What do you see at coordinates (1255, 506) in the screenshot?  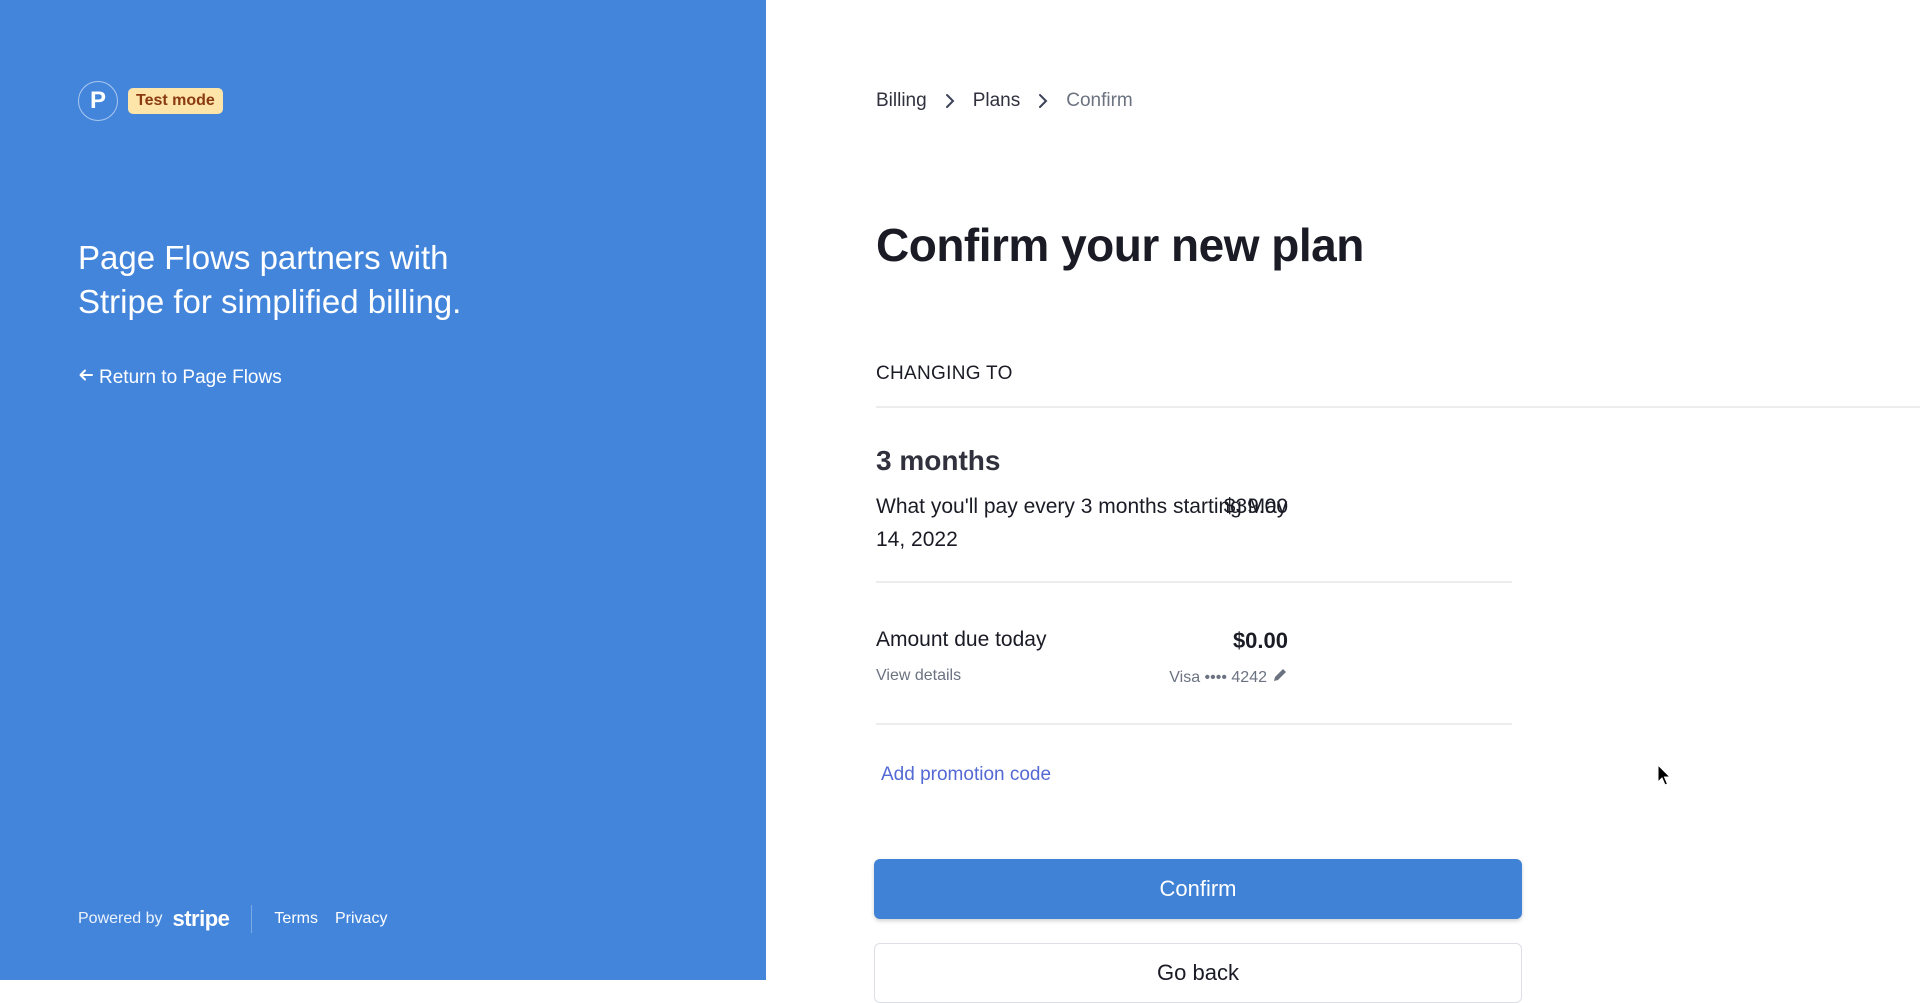 I see `plan-price: $39.00` at bounding box center [1255, 506].